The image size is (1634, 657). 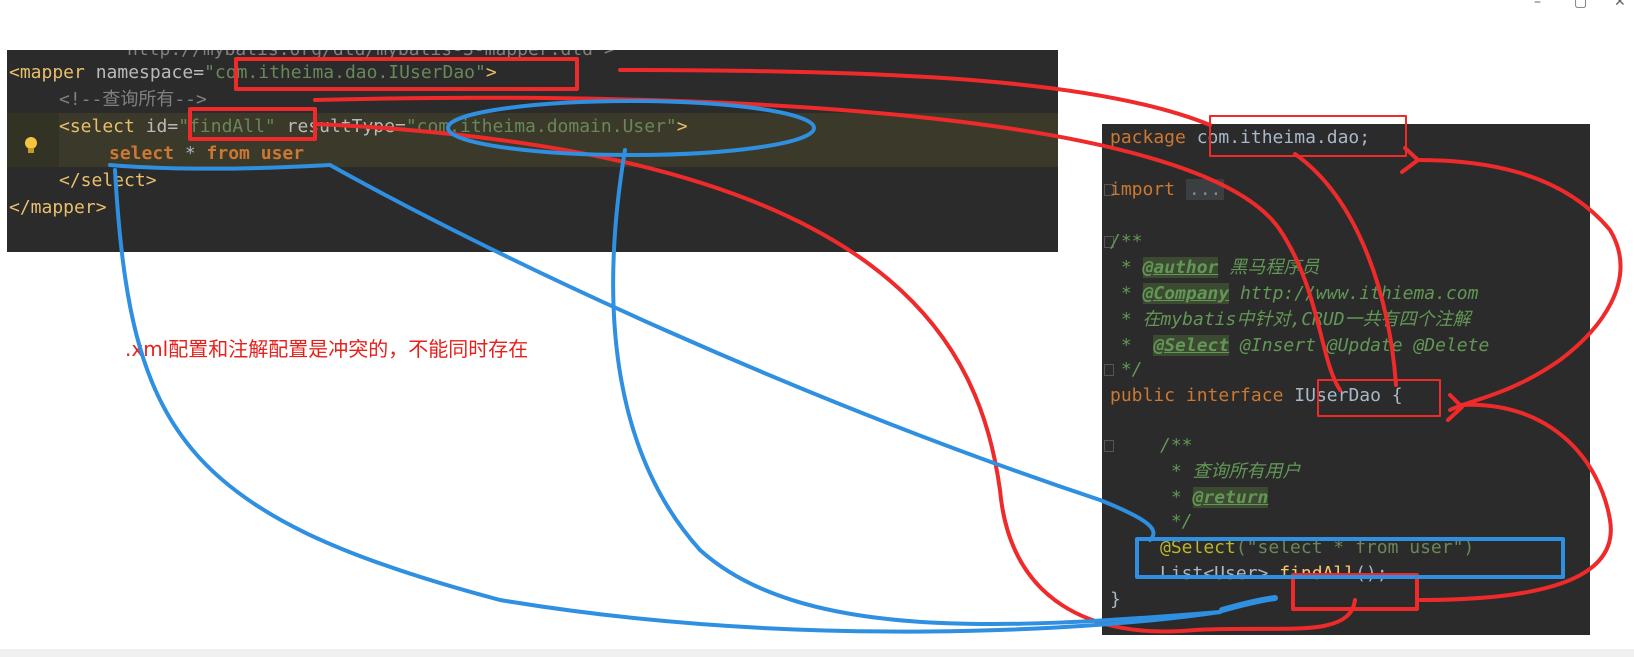 I want to click on select-tag: <select, so click(x=97, y=126).